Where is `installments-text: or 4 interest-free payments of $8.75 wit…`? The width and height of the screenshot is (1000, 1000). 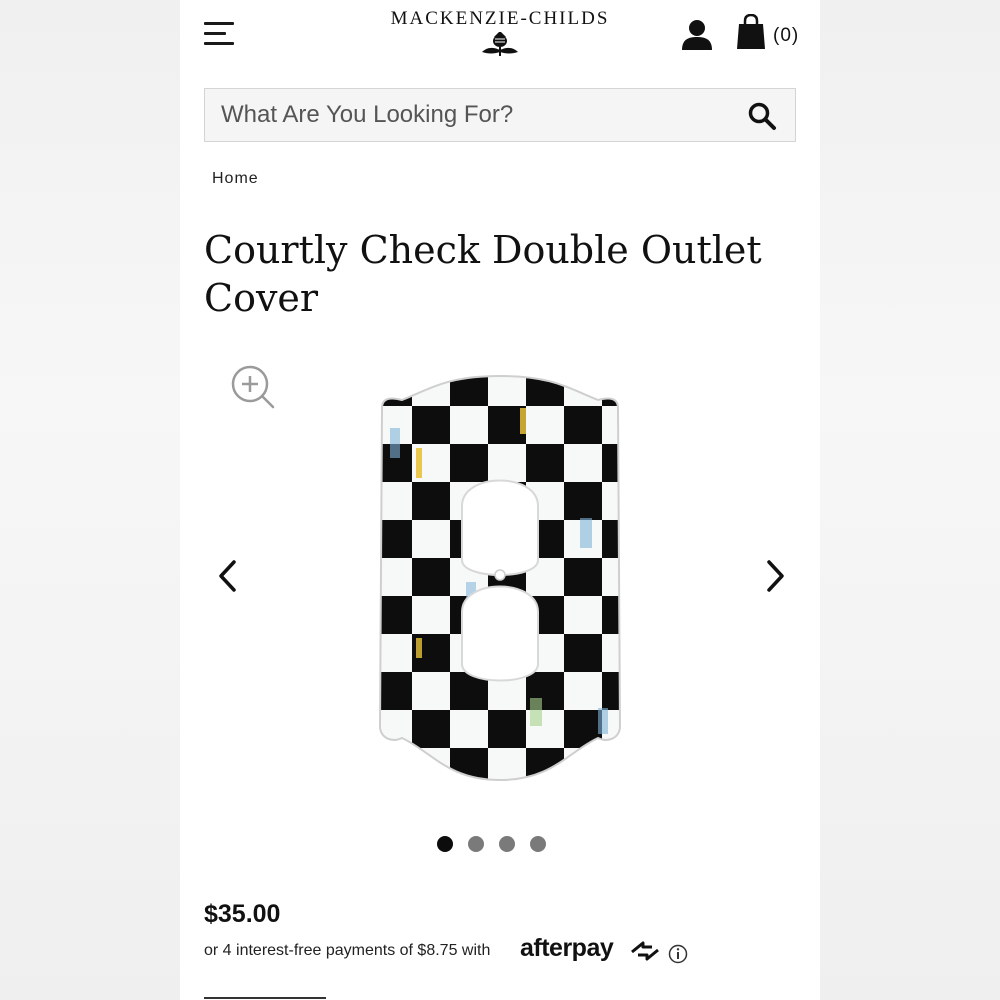 installments-text: or 4 interest-free payments of $8.75 wit… is located at coordinates (347, 950).